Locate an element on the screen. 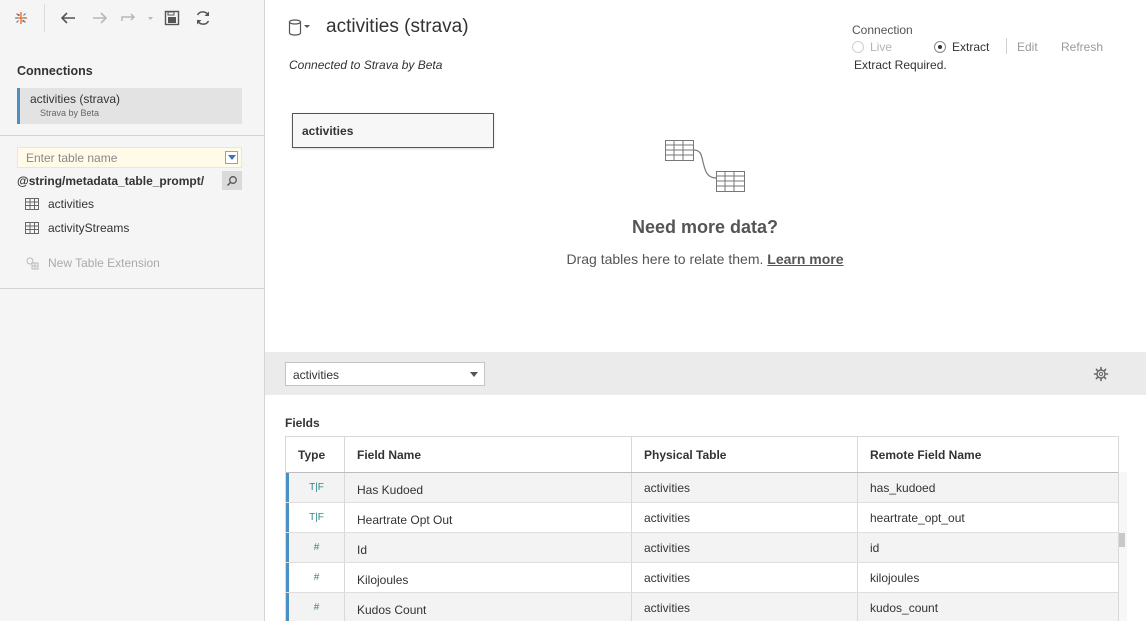 The height and width of the screenshot is (621, 1146). extract-radio-label: Extract is located at coordinates (971, 47).